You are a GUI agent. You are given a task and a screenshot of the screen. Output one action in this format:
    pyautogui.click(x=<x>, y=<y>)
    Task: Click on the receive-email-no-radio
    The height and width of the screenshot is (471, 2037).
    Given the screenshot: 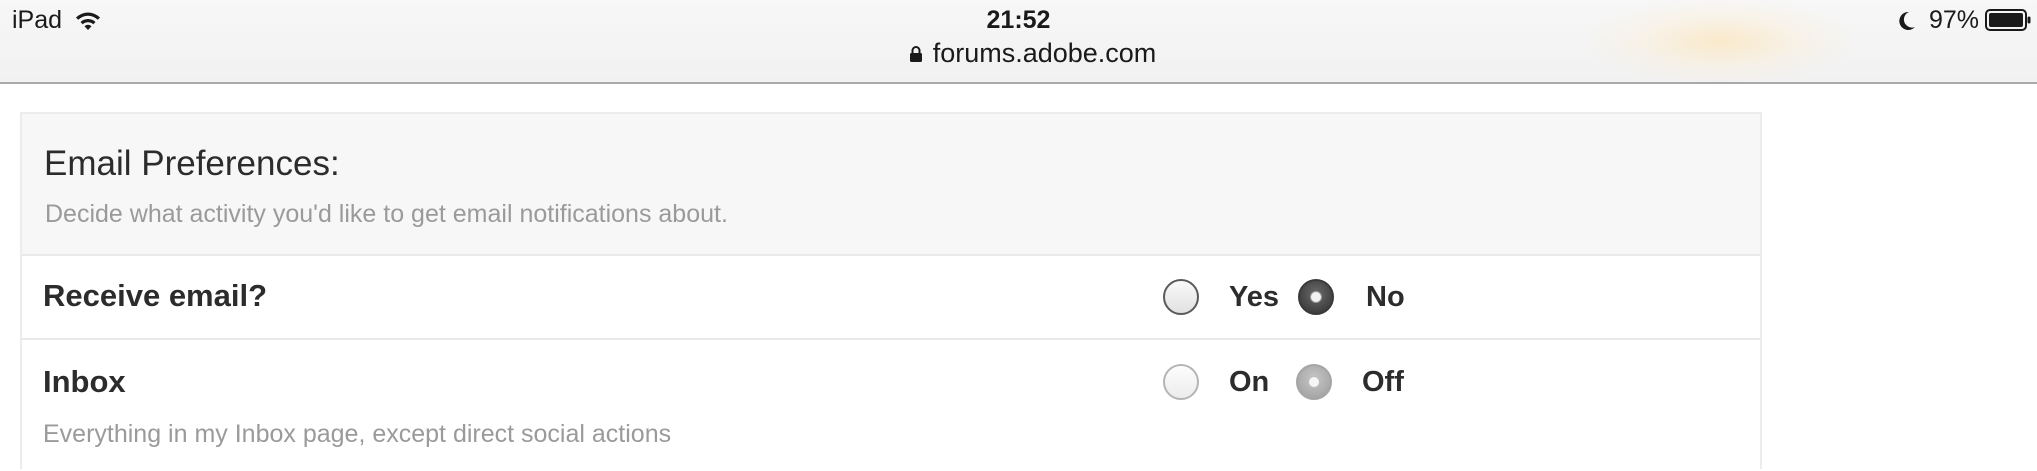 What is the action you would take?
    pyautogui.click(x=1316, y=297)
    